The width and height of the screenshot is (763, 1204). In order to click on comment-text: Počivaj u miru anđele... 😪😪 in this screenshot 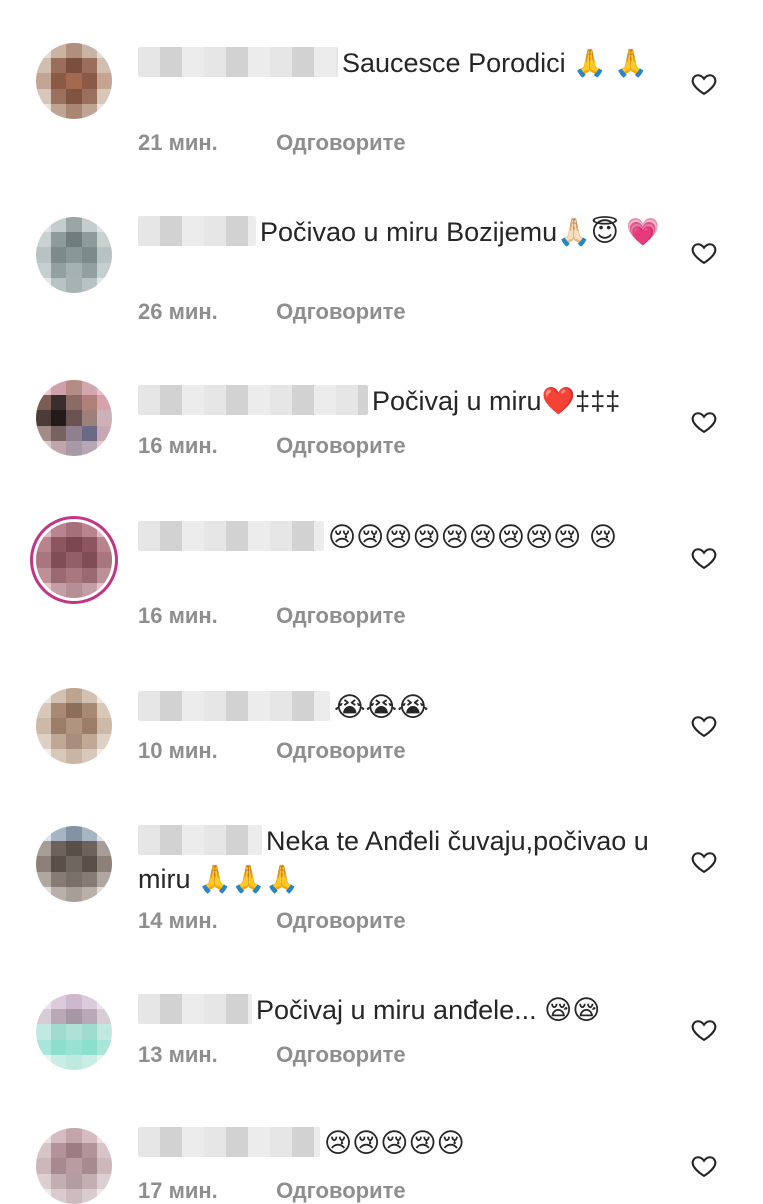, I will do `click(428, 1010)`.